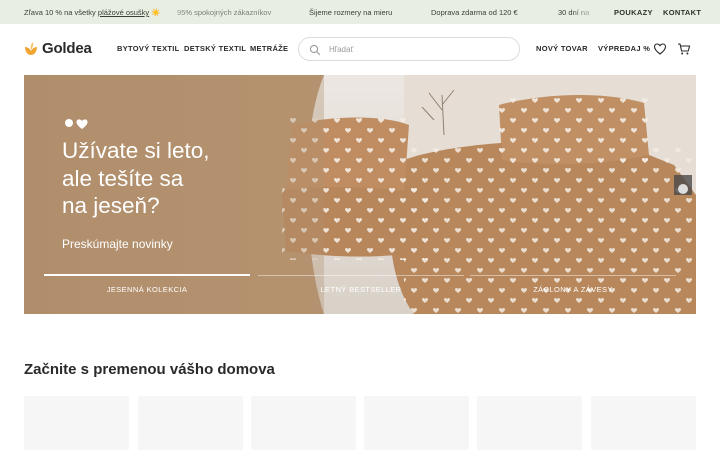 The image size is (720, 450). What do you see at coordinates (67, 48) in the screenshot?
I see `logo-text: Goldea` at bounding box center [67, 48].